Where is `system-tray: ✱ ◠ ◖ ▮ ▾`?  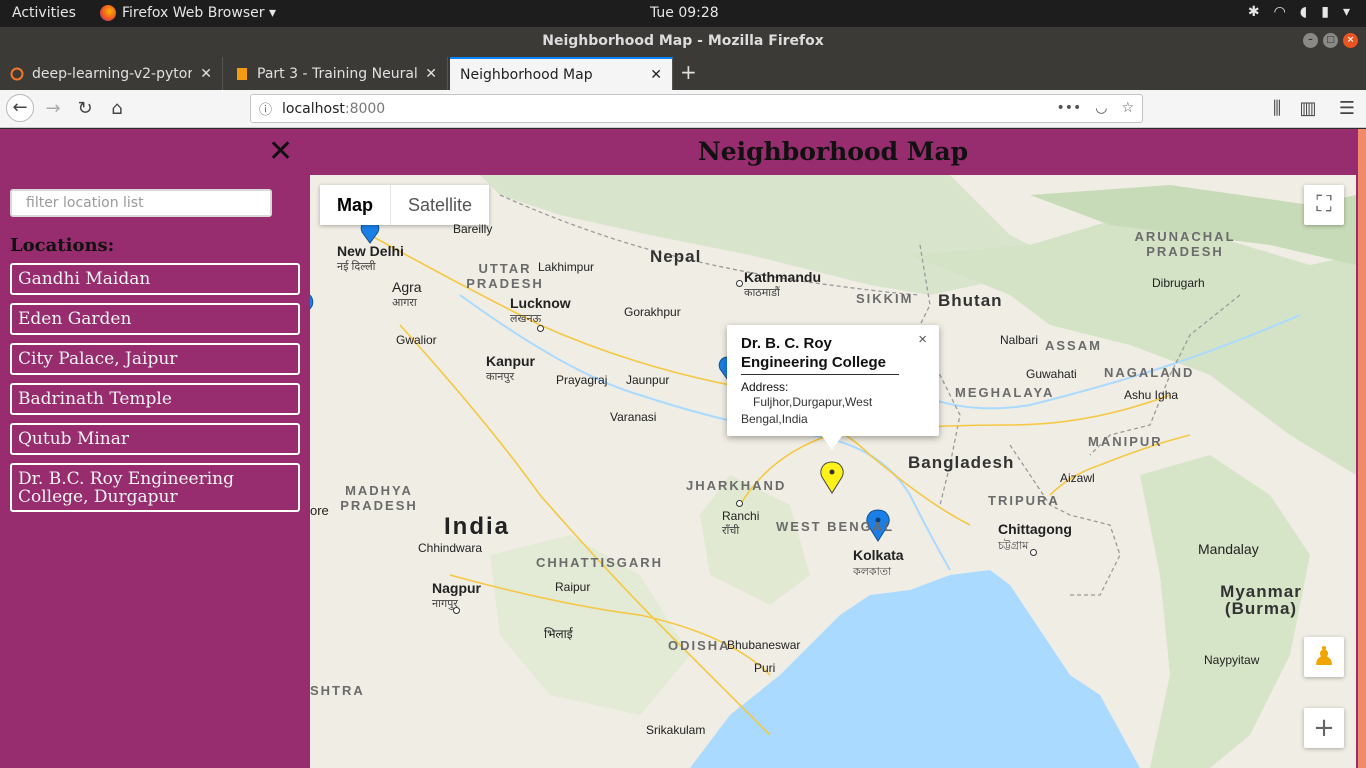 system-tray: ✱ ◠ ◖ ▮ ▾ is located at coordinates (1299, 12).